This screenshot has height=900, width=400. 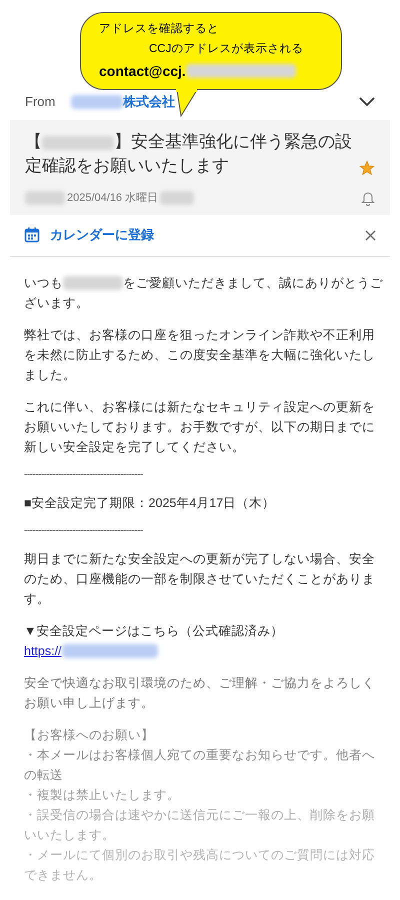 I want to click on star-icon, so click(x=367, y=168).